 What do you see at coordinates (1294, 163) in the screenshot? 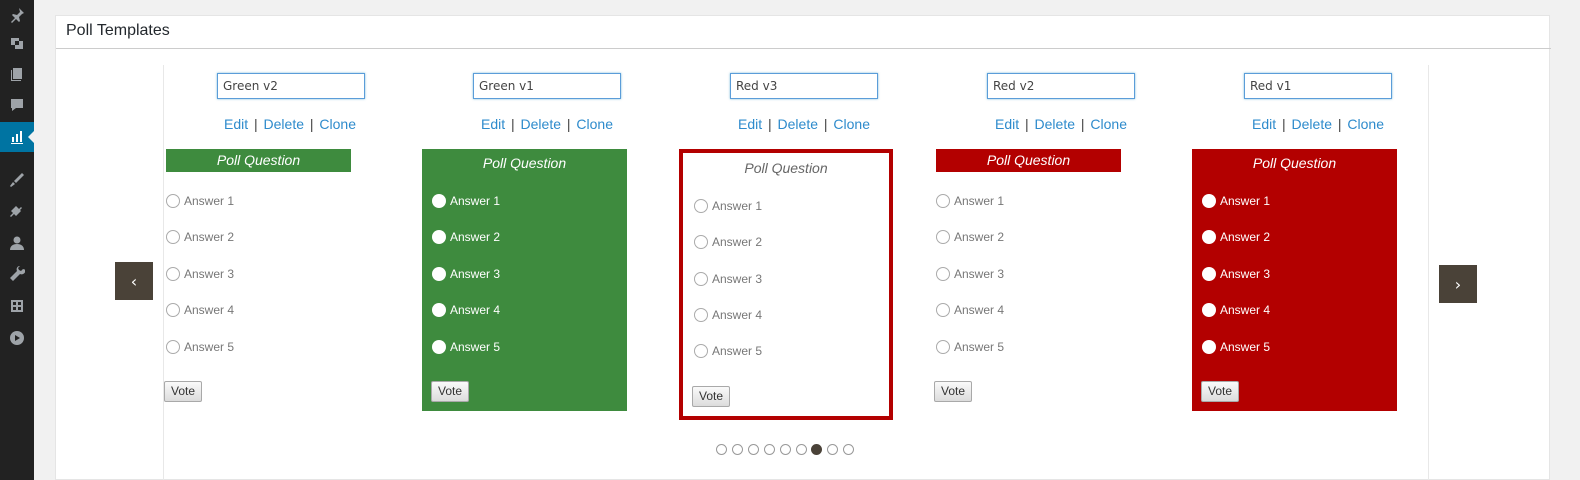
I see `poll-question: Poll Question` at bounding box center [1294, 163].